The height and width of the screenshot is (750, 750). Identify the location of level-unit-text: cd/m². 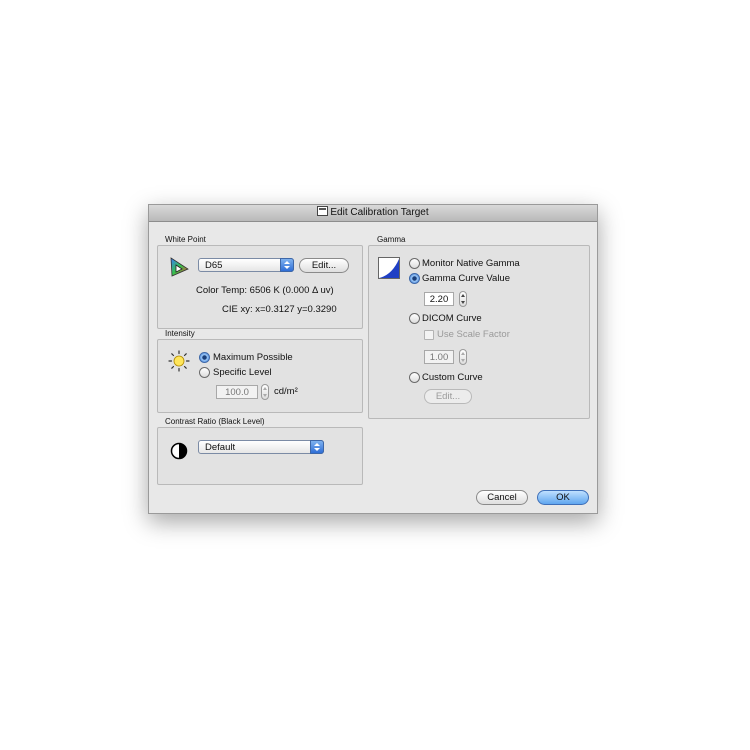
(286, 391).